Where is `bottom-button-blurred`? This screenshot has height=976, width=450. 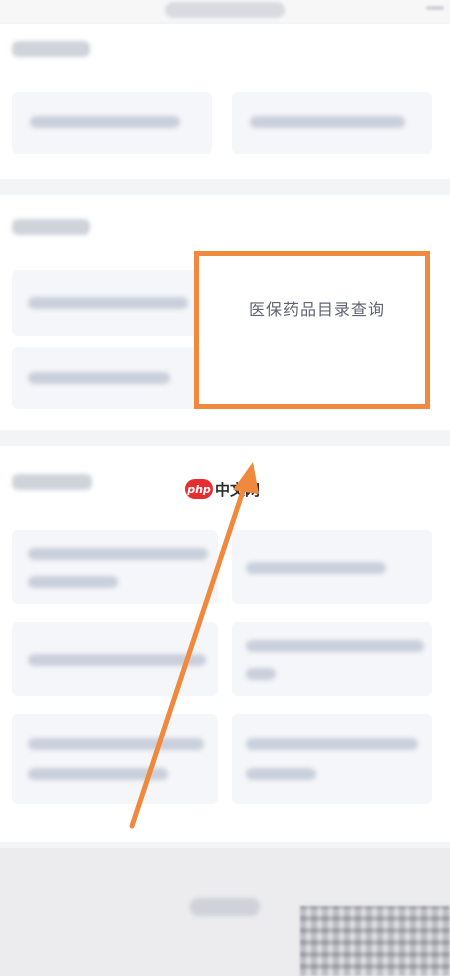
bottom-button-blurred is located at coordinates (225, 907).